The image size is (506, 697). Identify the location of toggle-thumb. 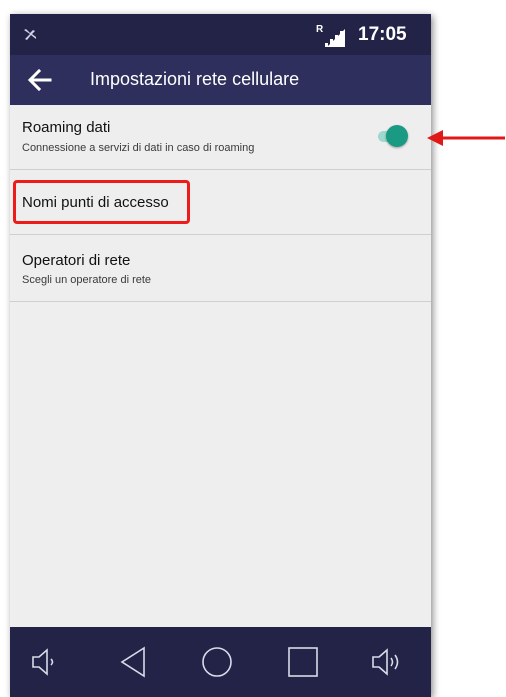
(397, 136).